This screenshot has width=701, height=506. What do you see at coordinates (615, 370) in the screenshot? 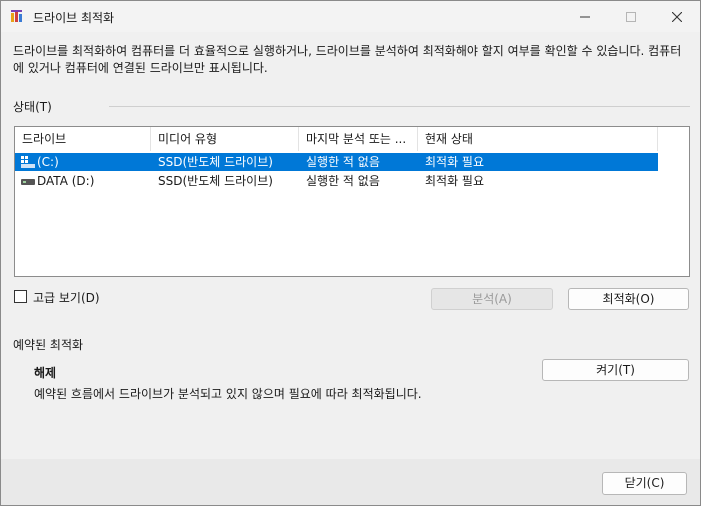
I see `turn-on-button: 켜기(T)` at bounding box center [615, 370].